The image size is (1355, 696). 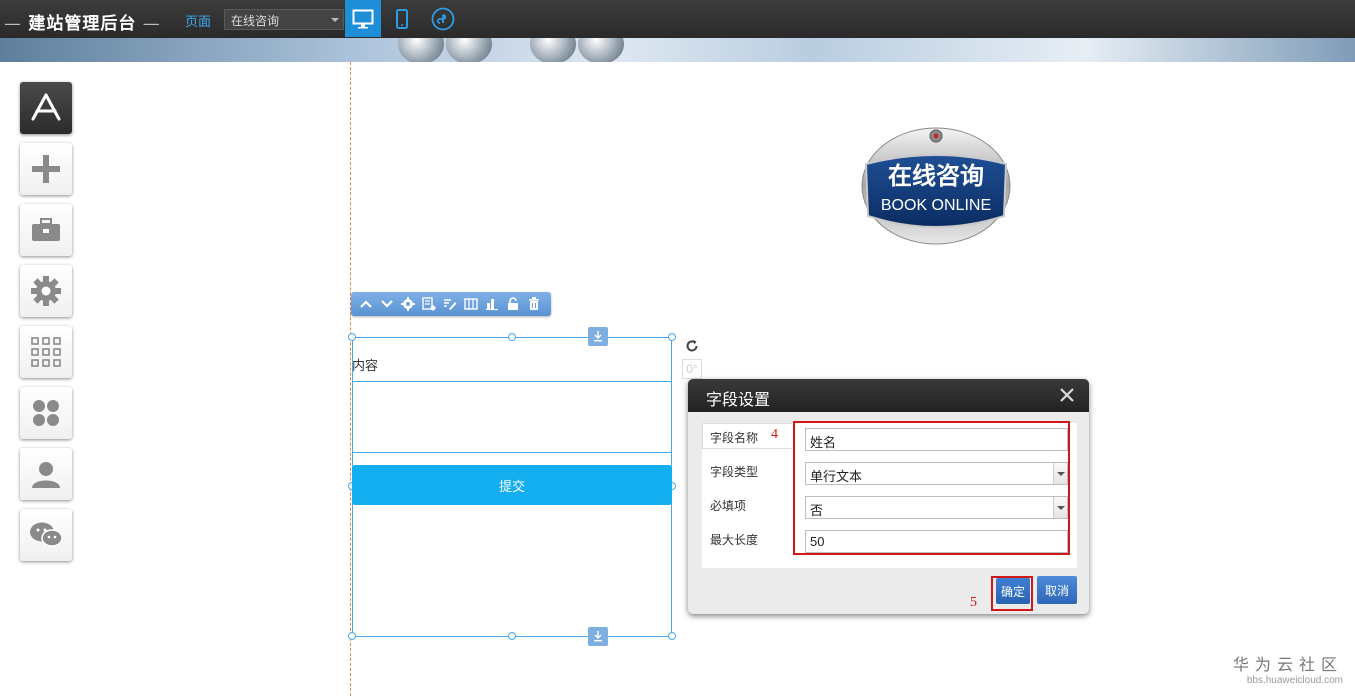 I want to click on sidebar-item-apps, so click(x=46, y=352).